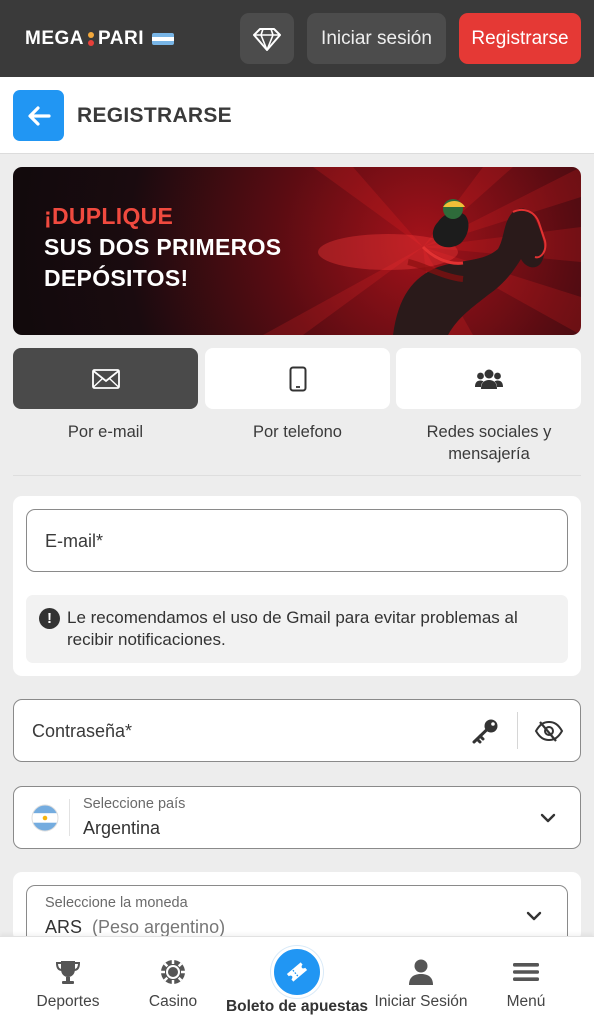 The image size is (594, 1024). What do you see at coordinates (109, 216) in the screenshot?
I see `banner-line-1: ¡DUPLIQUE` at bounding box center [109, 216].